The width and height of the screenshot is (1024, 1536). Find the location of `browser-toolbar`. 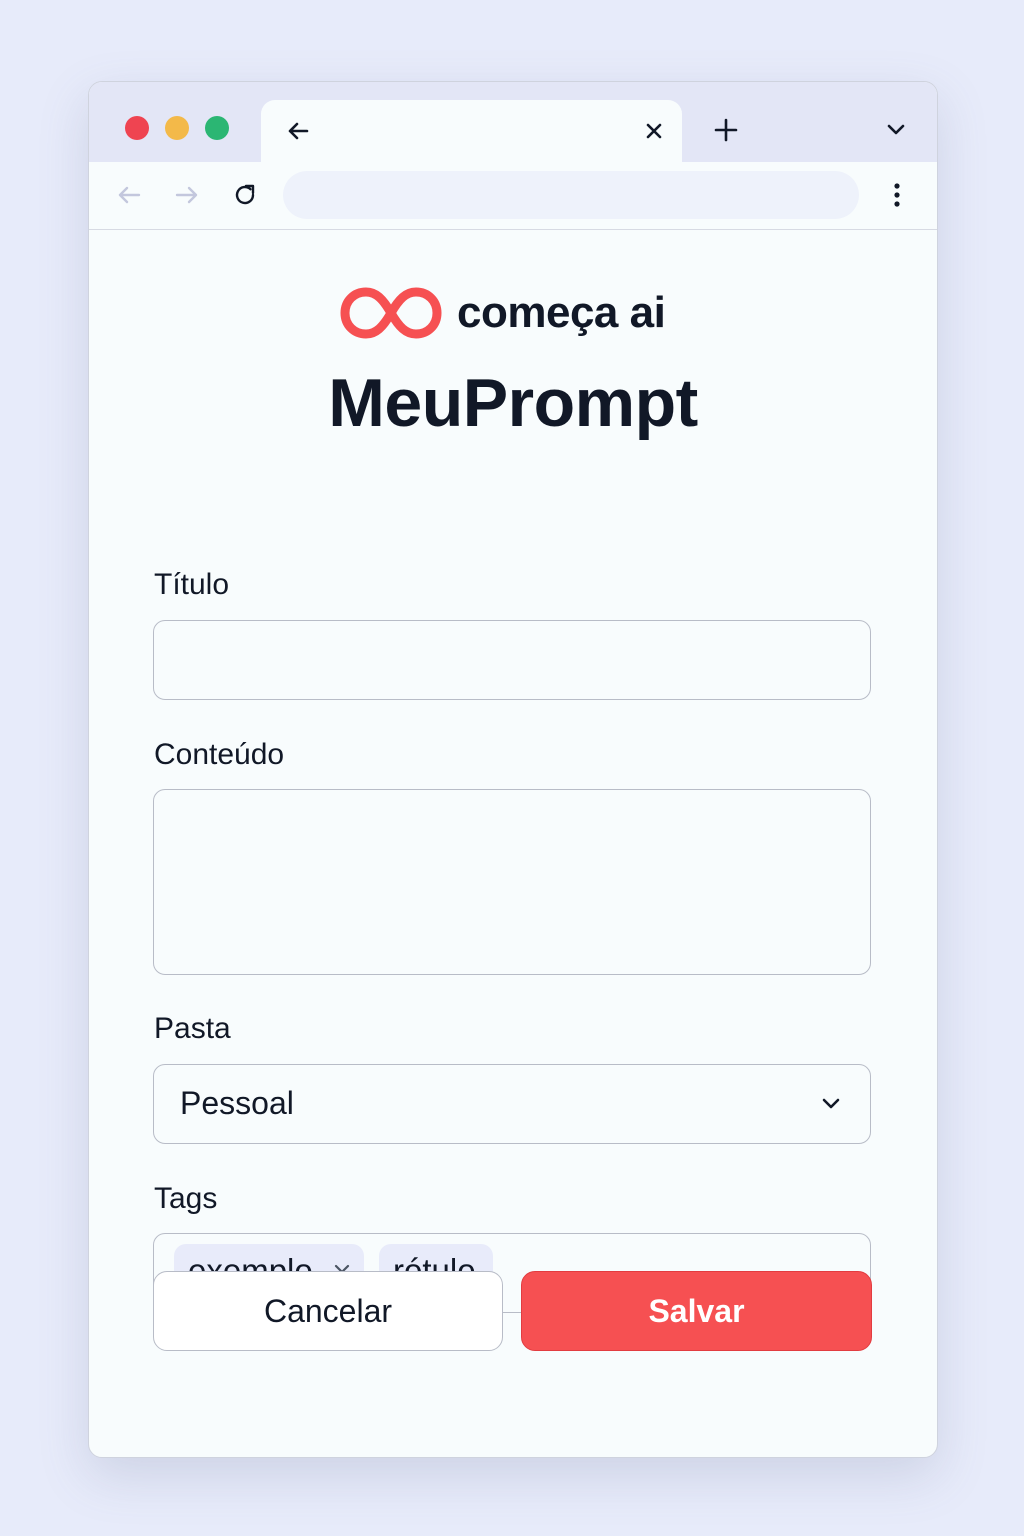

browser-toolbar is located at coordinates (513, 196).